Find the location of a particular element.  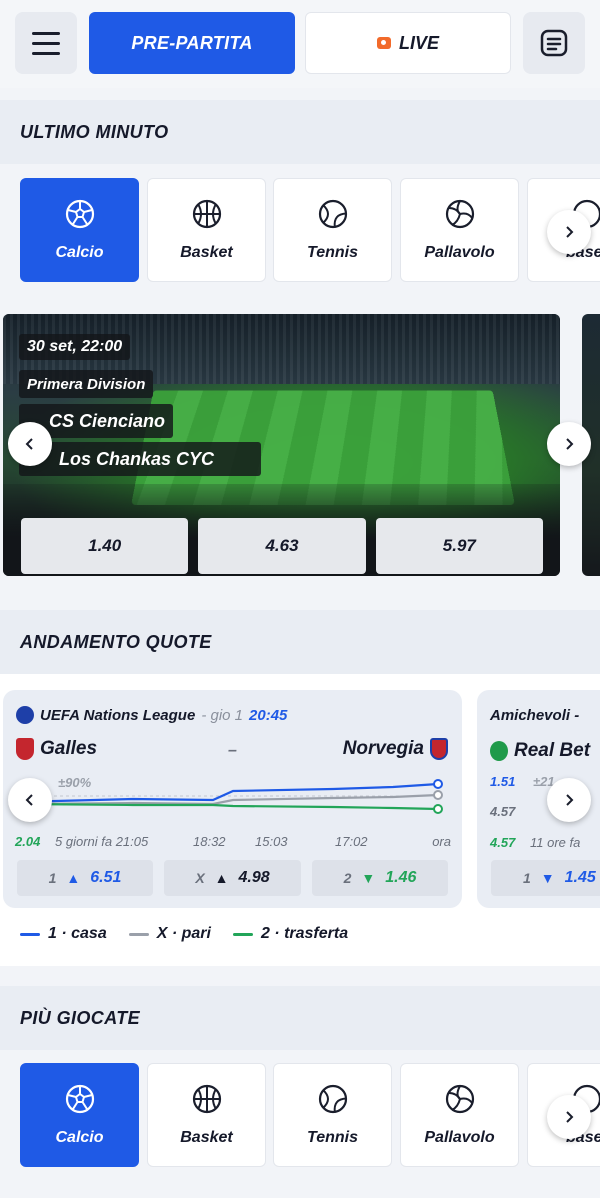

odds-legend: 1 · casa X · pari 2 · trasferta is located at coordinates (184, 934).